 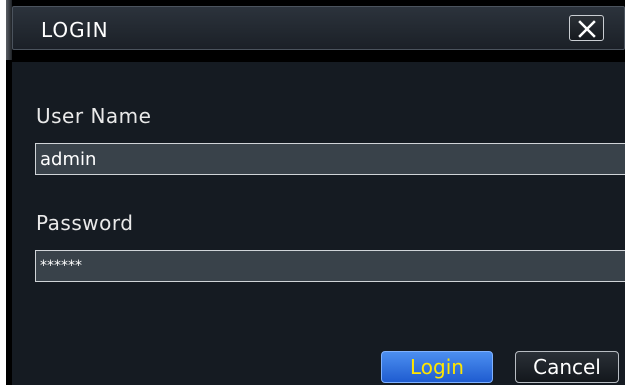 What do you see at coordinates (330, 266) in the screenshot?
I see `password-input` at bounding box center [330, 266].